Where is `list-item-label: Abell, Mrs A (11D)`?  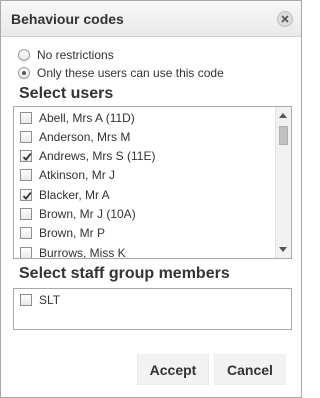
list-item-label: Abell, Mrs A (11D) is located at coordinates (87, 117).